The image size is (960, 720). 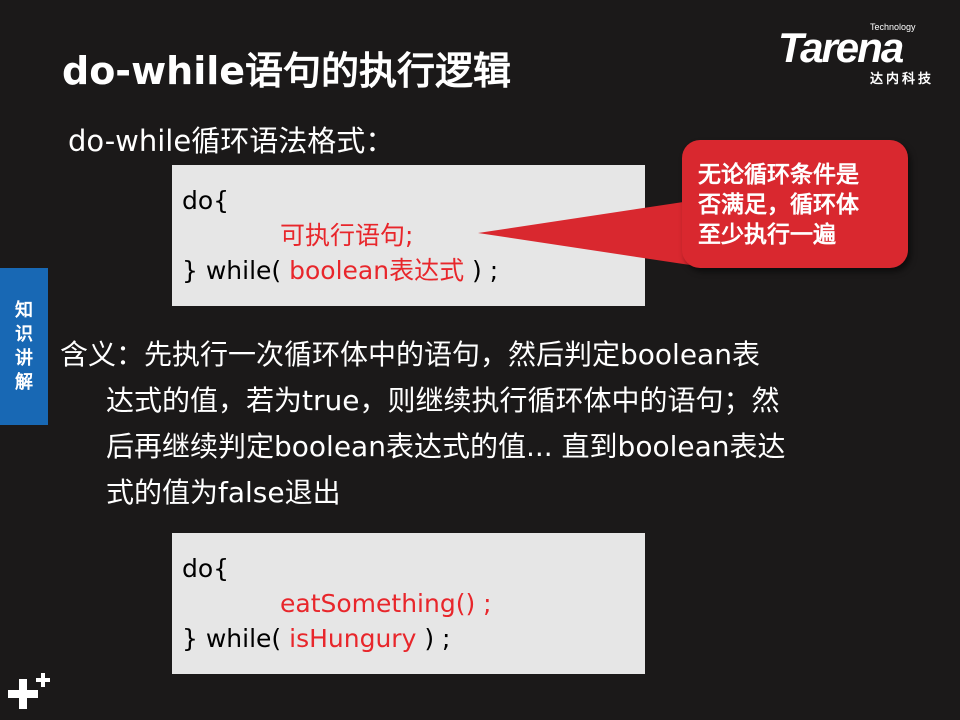 What do you see at coordinates (410, 354) in the screenshot?
I see `meaning-line: 含义：先执行一次循环体中的语句，然后判定boolean表` at bounding box center [410, 354].